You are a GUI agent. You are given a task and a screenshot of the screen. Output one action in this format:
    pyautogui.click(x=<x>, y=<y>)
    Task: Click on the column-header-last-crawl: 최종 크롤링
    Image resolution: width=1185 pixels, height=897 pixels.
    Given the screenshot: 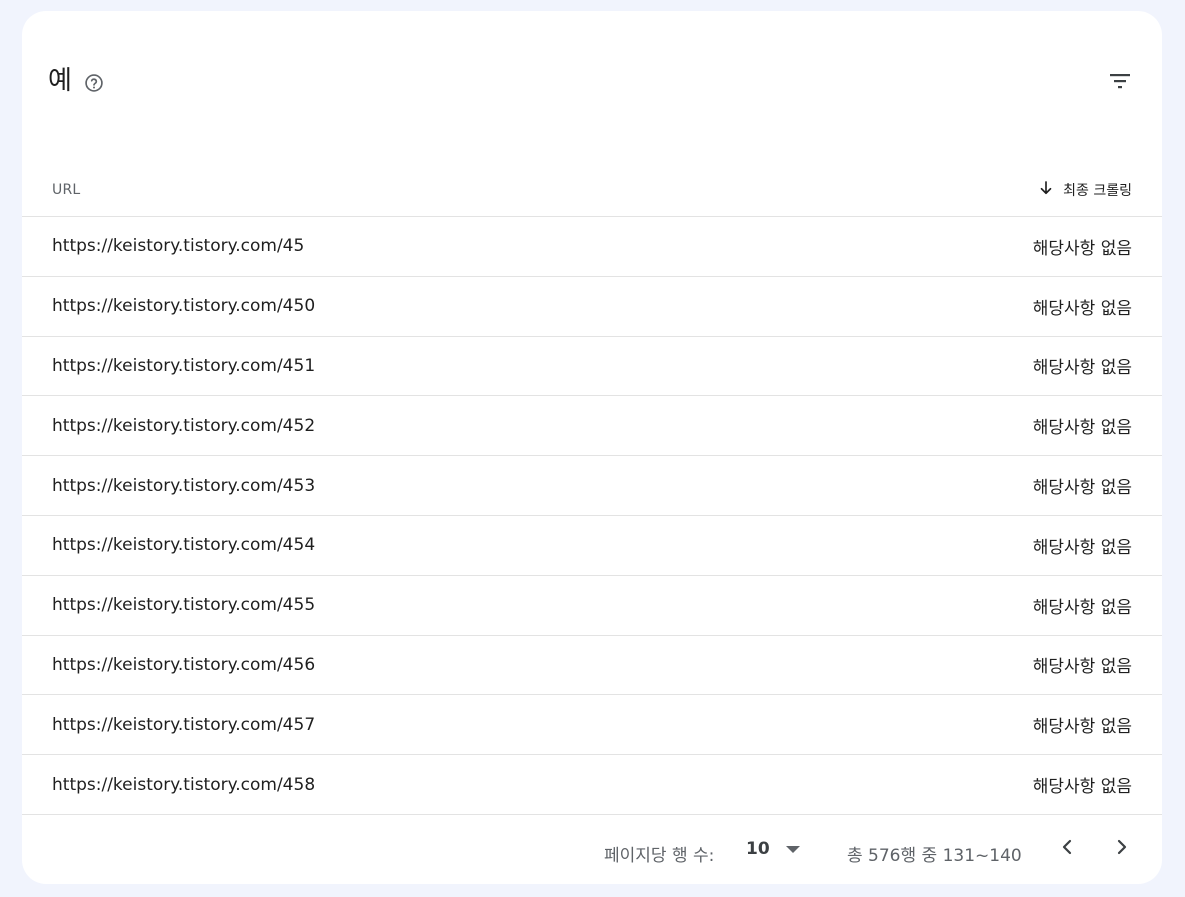 What is the action you would take?
    pyautogui.click(x=1084, y=190)
    